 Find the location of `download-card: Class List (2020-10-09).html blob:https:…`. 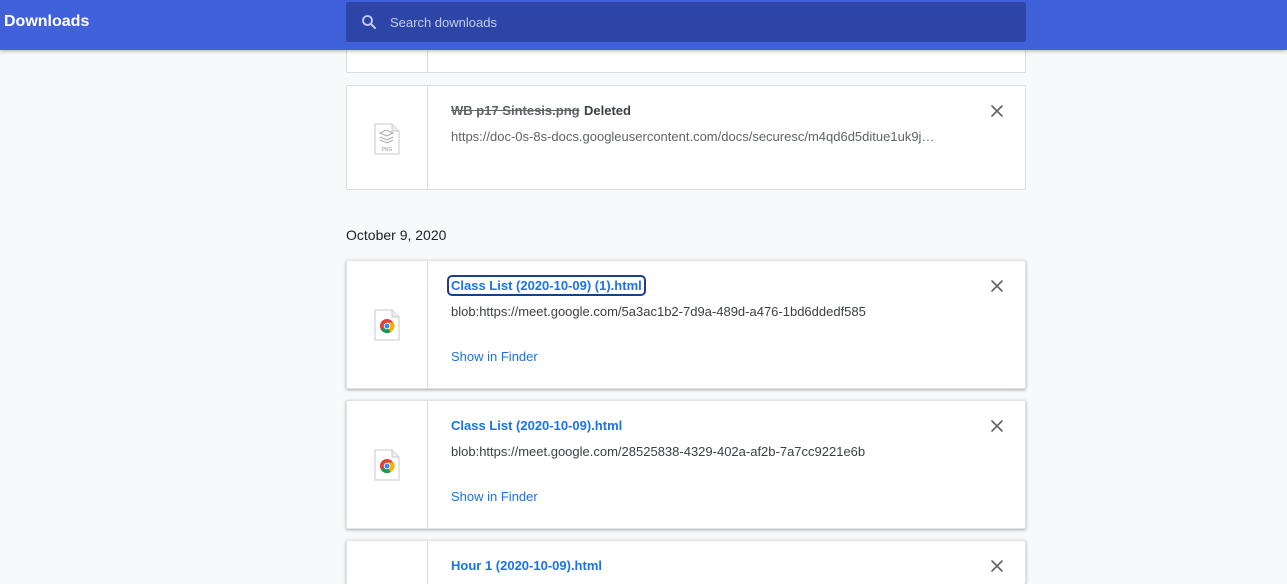

download-card: Class List (2020-10-09).html blob:https:… is located at coordinates (686, 464).